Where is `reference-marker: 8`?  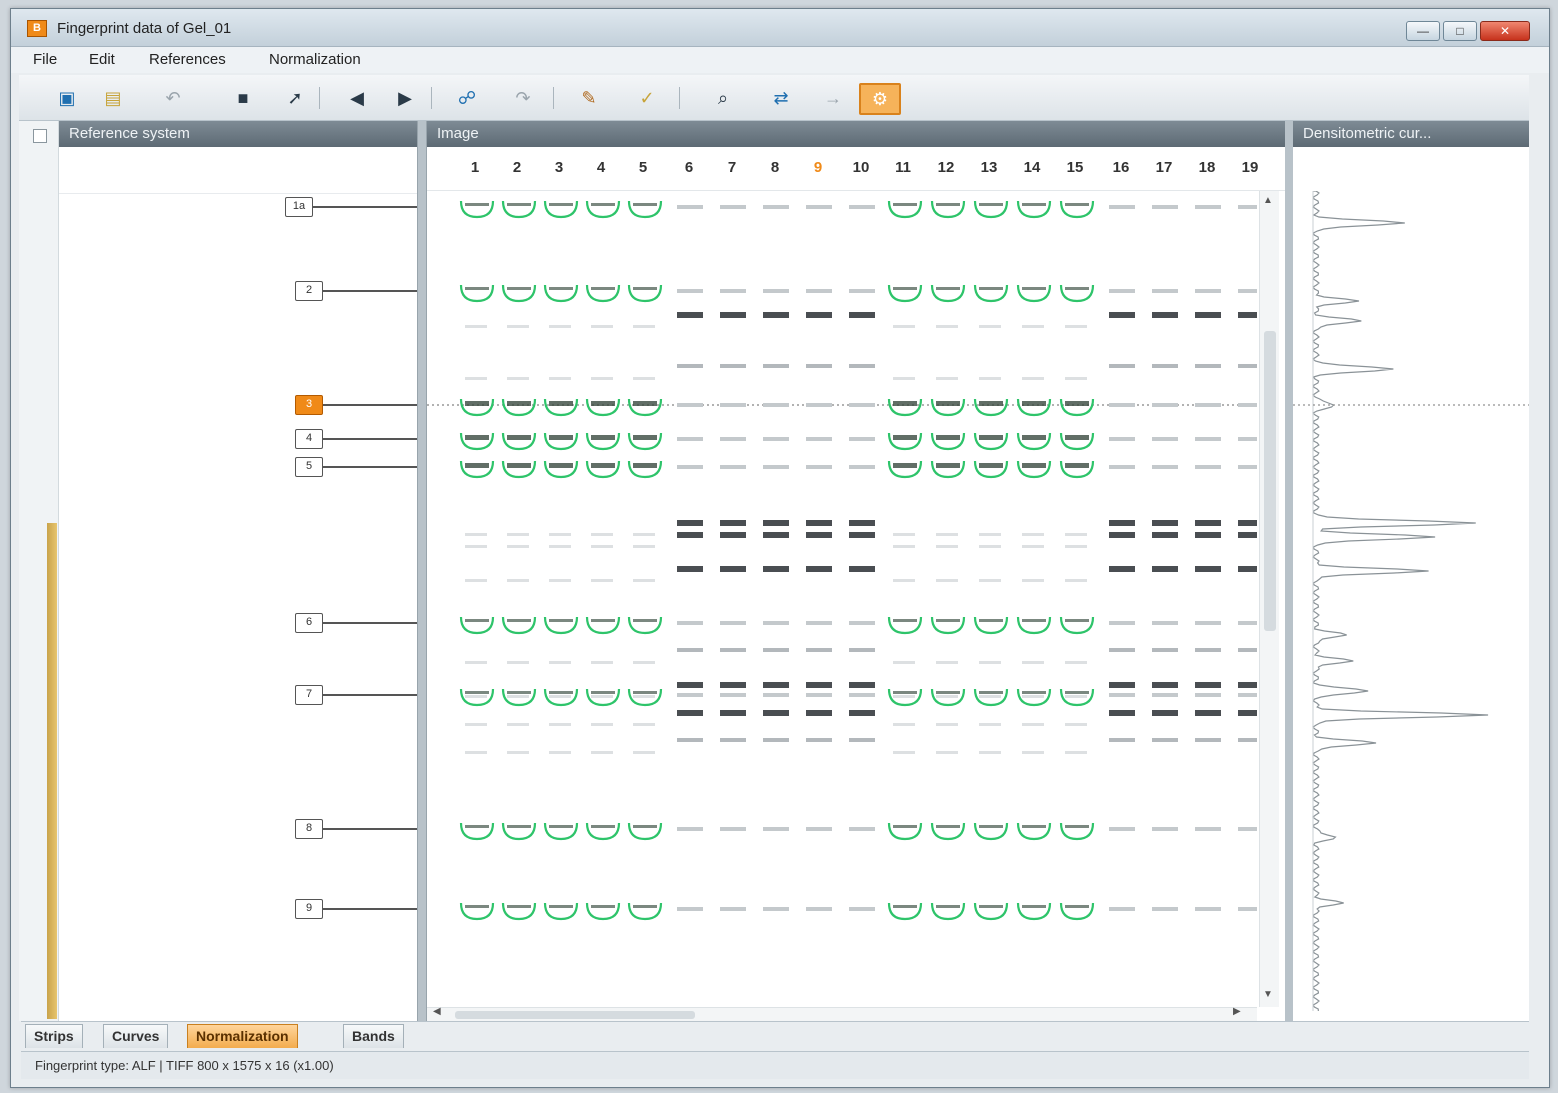 reference-marker: 8 is located at coordinates (309, 829).